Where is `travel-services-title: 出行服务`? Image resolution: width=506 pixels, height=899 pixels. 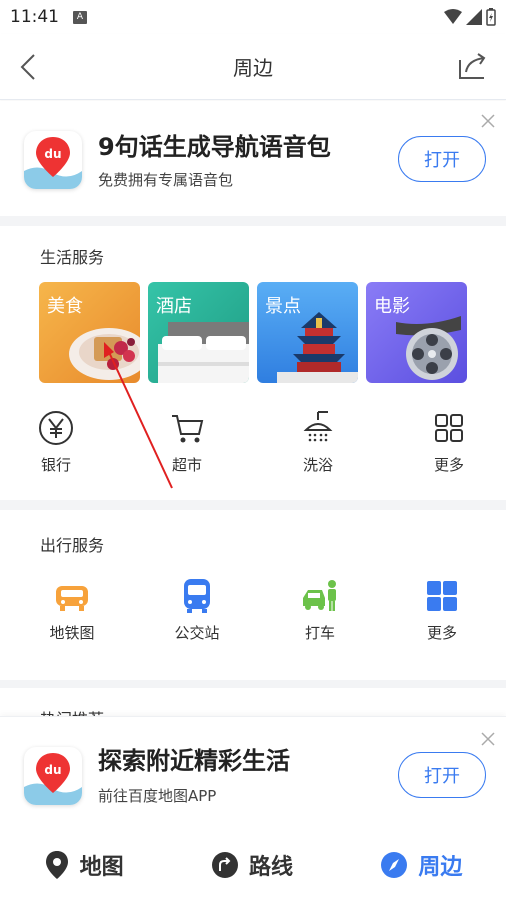 travel-services-title: 出行服务 is located at coordinates (72, 545).